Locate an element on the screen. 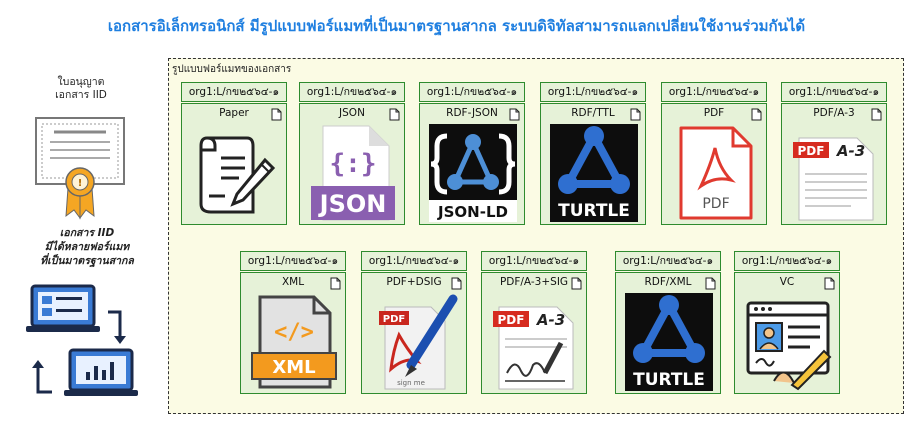 The height and width of the screenshot is (426, 913). pdf-signature-icon: PDF sign me is located at coordinates (415, 342).